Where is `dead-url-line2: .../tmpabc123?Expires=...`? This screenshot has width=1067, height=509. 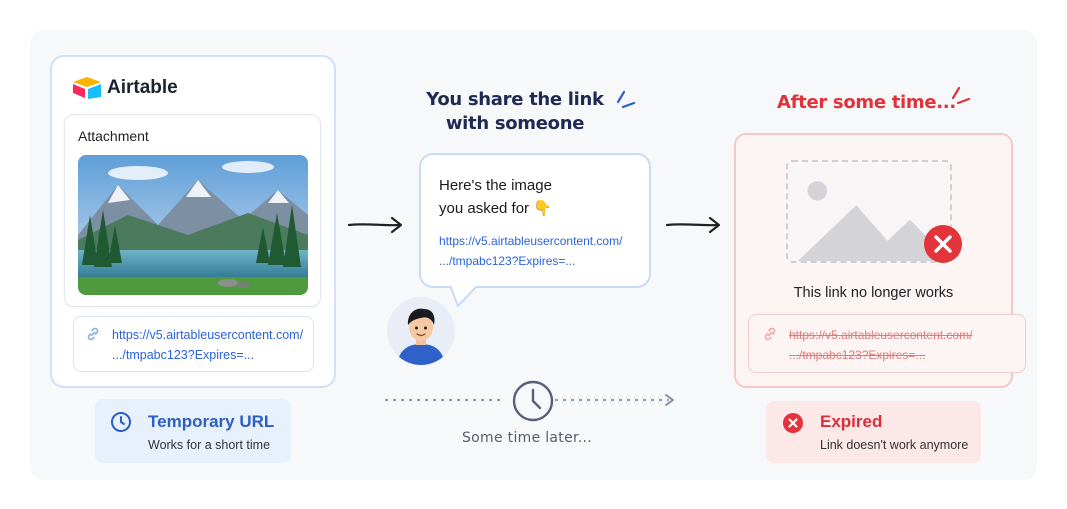
dead-url-line2: .../tmpabc123?Expires=... is located at coordinates (857, 355).